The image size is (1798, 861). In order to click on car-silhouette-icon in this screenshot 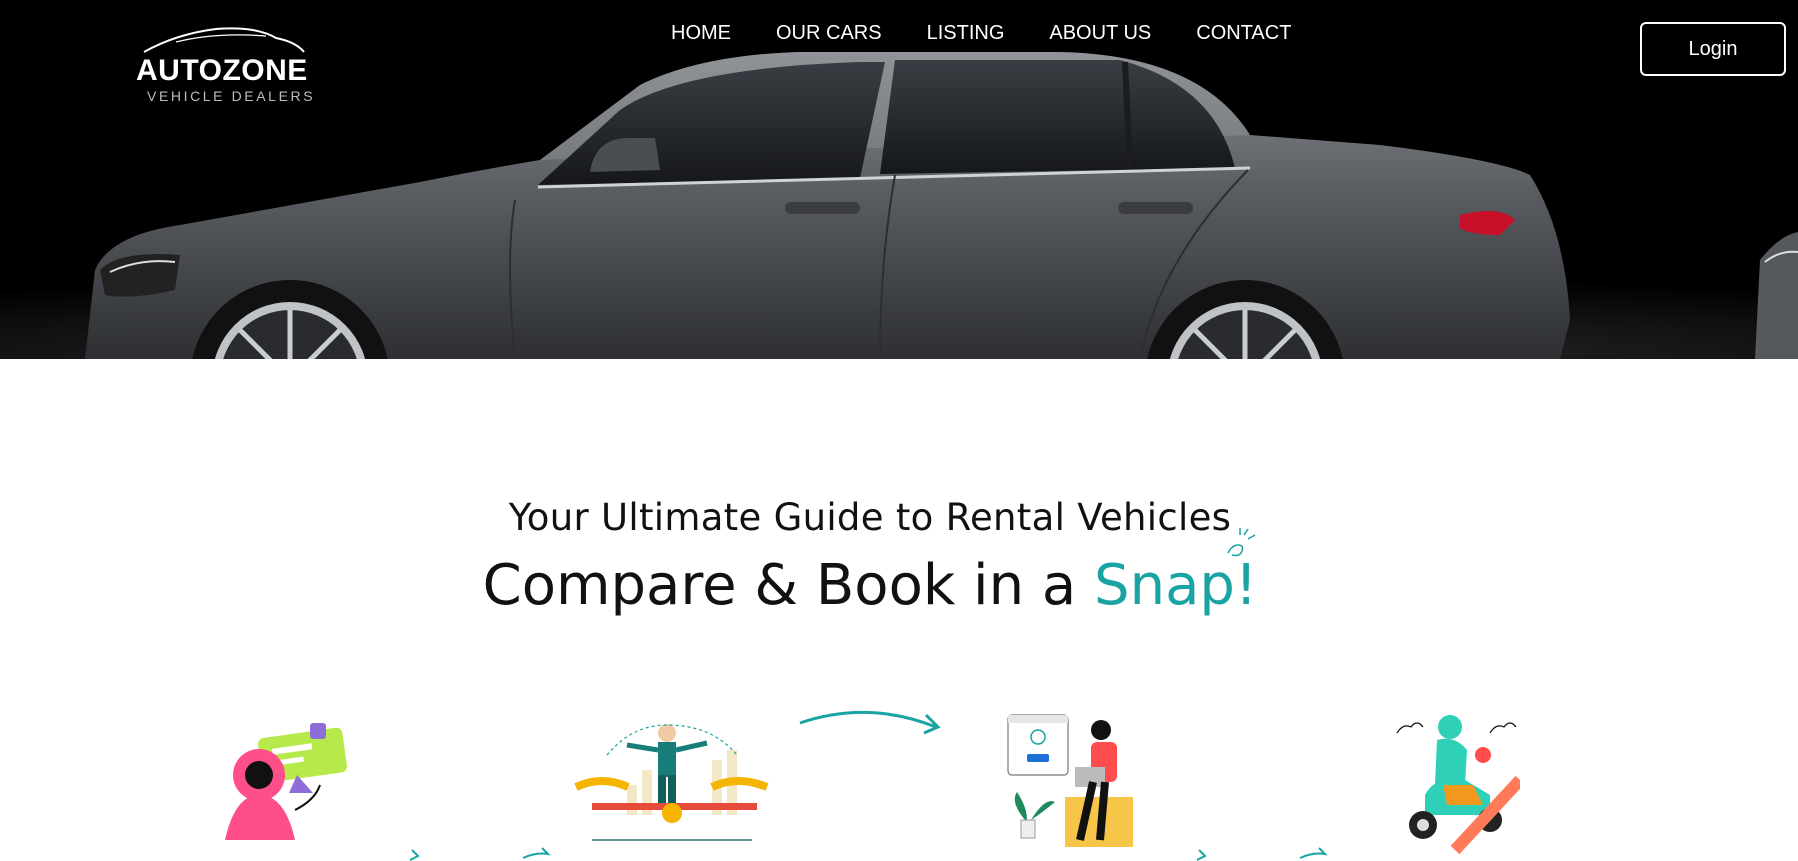, I will do `click(224, 40)`.